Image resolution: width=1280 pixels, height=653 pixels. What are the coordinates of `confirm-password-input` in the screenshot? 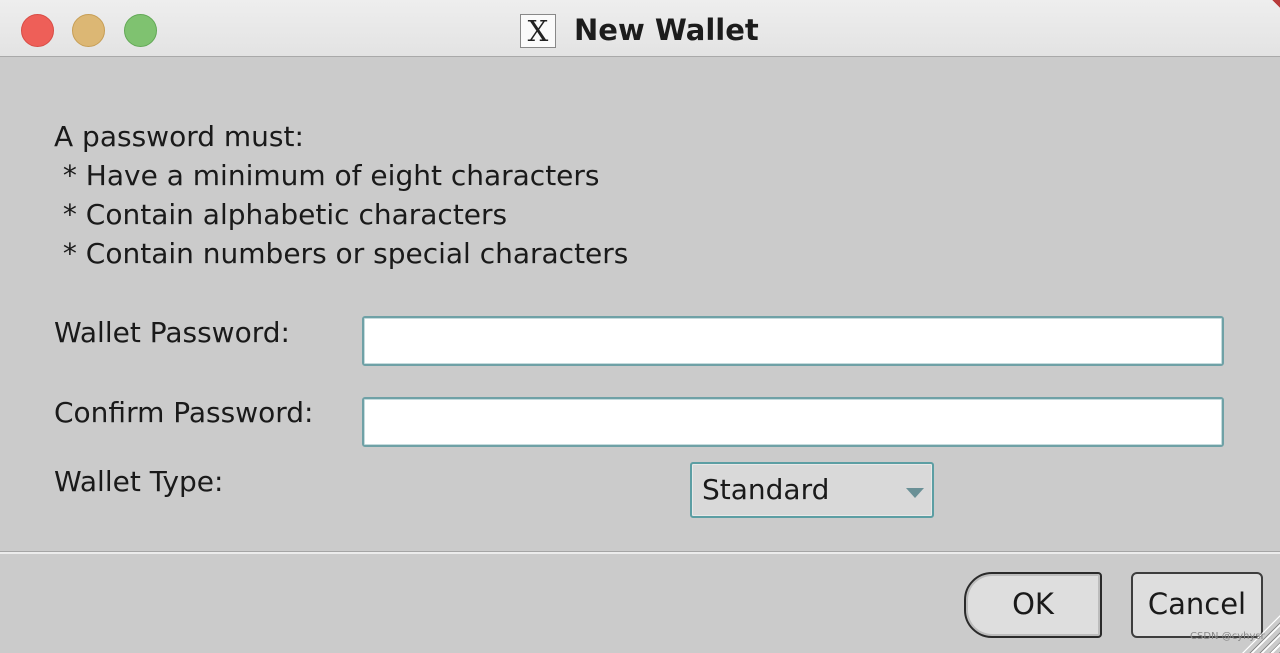 It's located at (793, 422).